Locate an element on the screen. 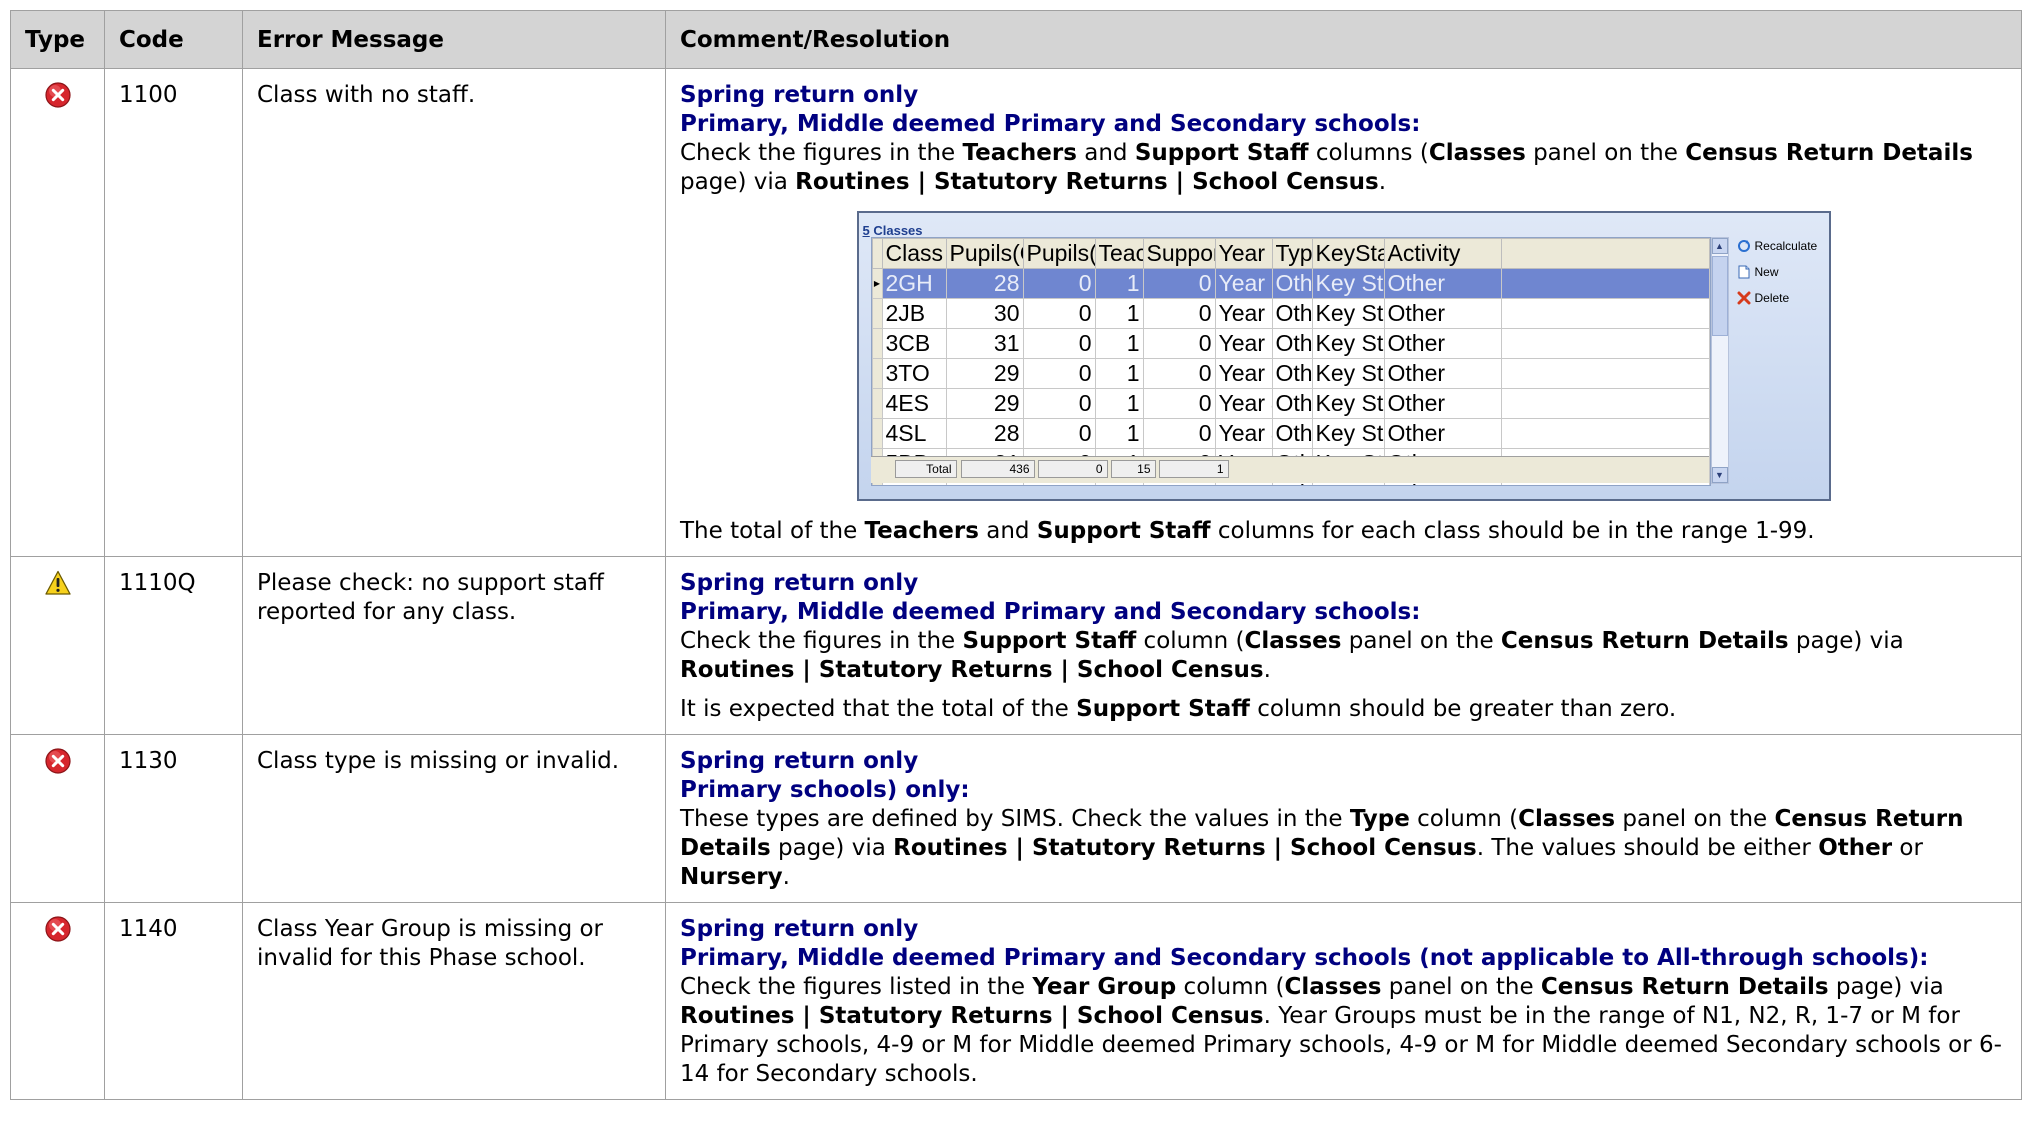  grid-column-header: Pupils(On Roll) is located at coordinates (984, 253).